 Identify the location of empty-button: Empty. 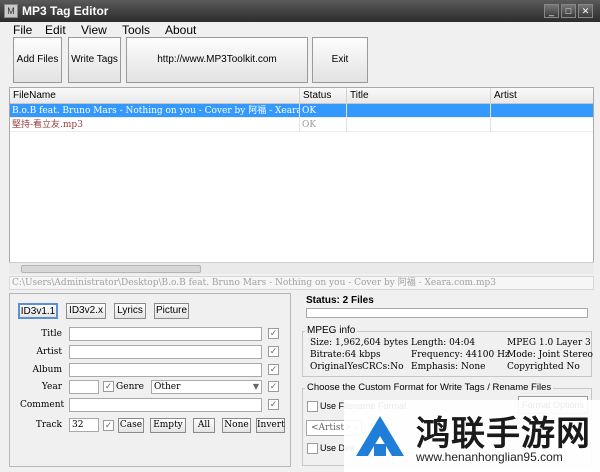
(168, 425).